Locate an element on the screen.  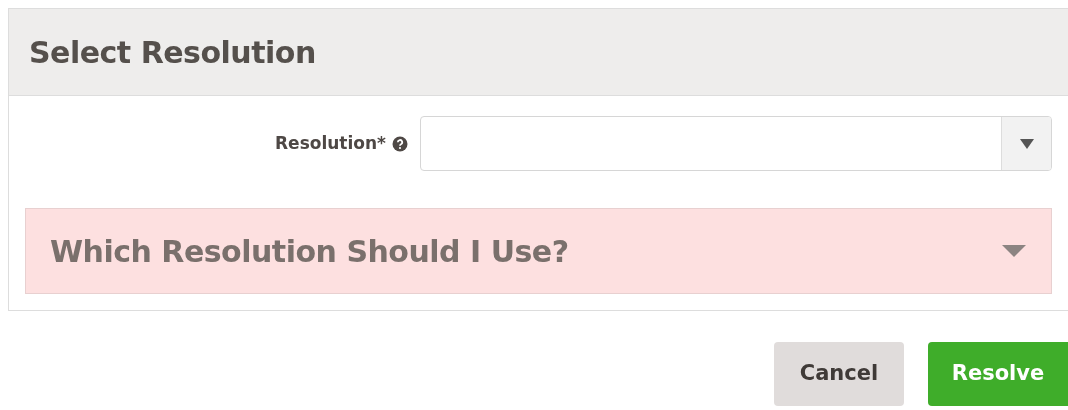
panel-title: Select Resolution is located at coordinates (172, 52).